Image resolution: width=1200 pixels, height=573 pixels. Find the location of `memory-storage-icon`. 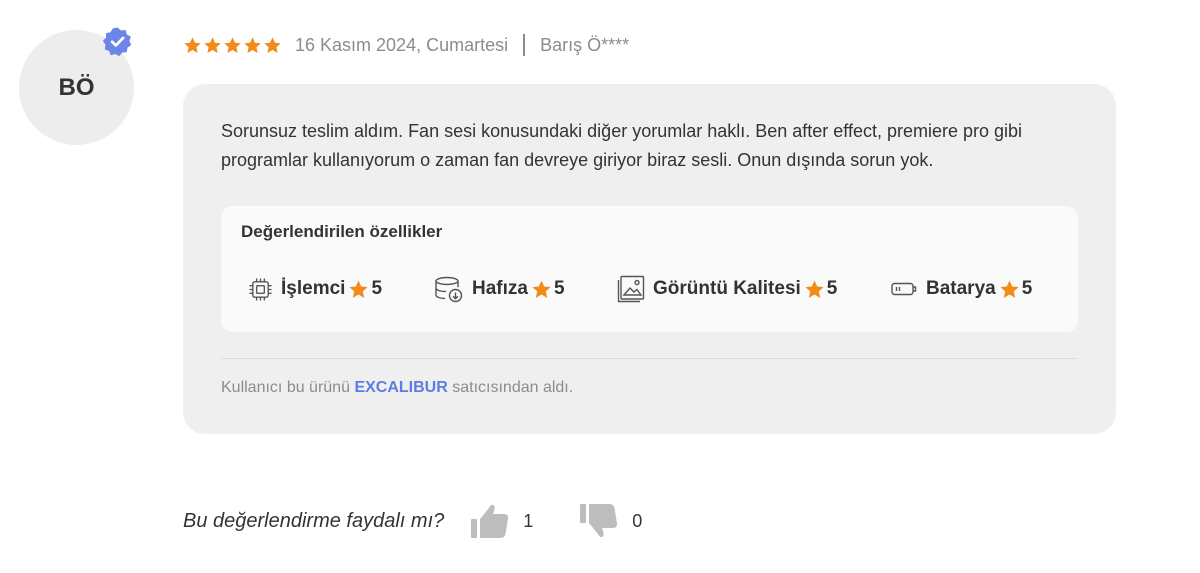

memory-storage-icon is located at coordinates (449, 289).